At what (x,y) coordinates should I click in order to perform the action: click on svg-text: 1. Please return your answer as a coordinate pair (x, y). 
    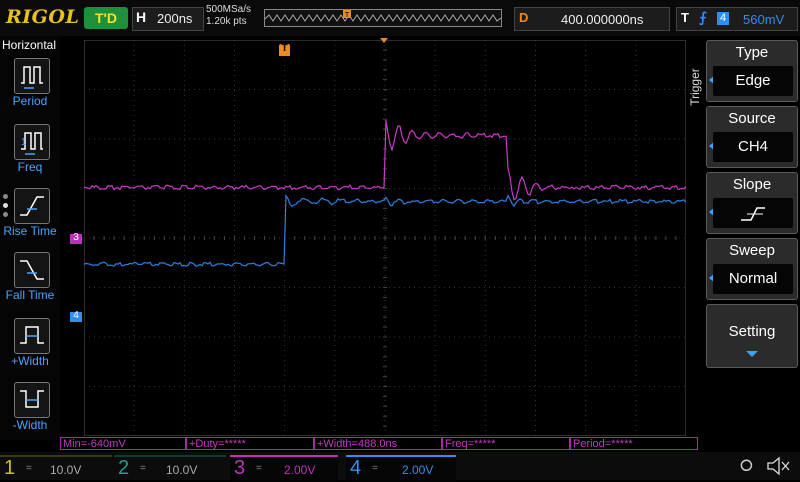
    Looking at the image, I should click on (24, 142).